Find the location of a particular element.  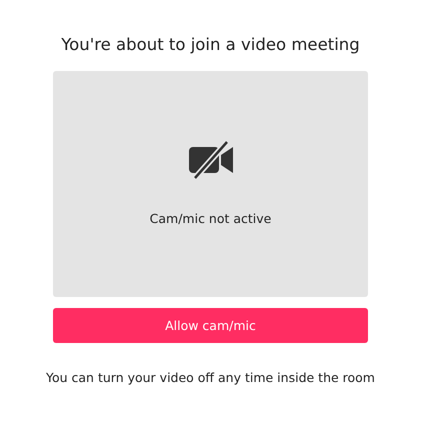

camera-off-icon is located at coordinates (210, 159).